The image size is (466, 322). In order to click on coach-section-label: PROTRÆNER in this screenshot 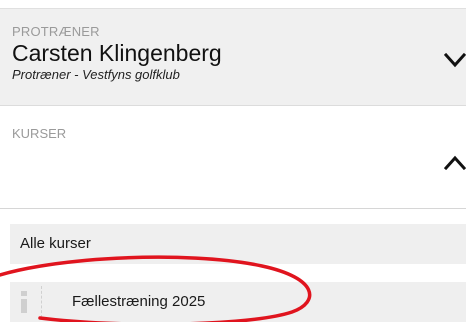, I will do `click(56, 31)`.